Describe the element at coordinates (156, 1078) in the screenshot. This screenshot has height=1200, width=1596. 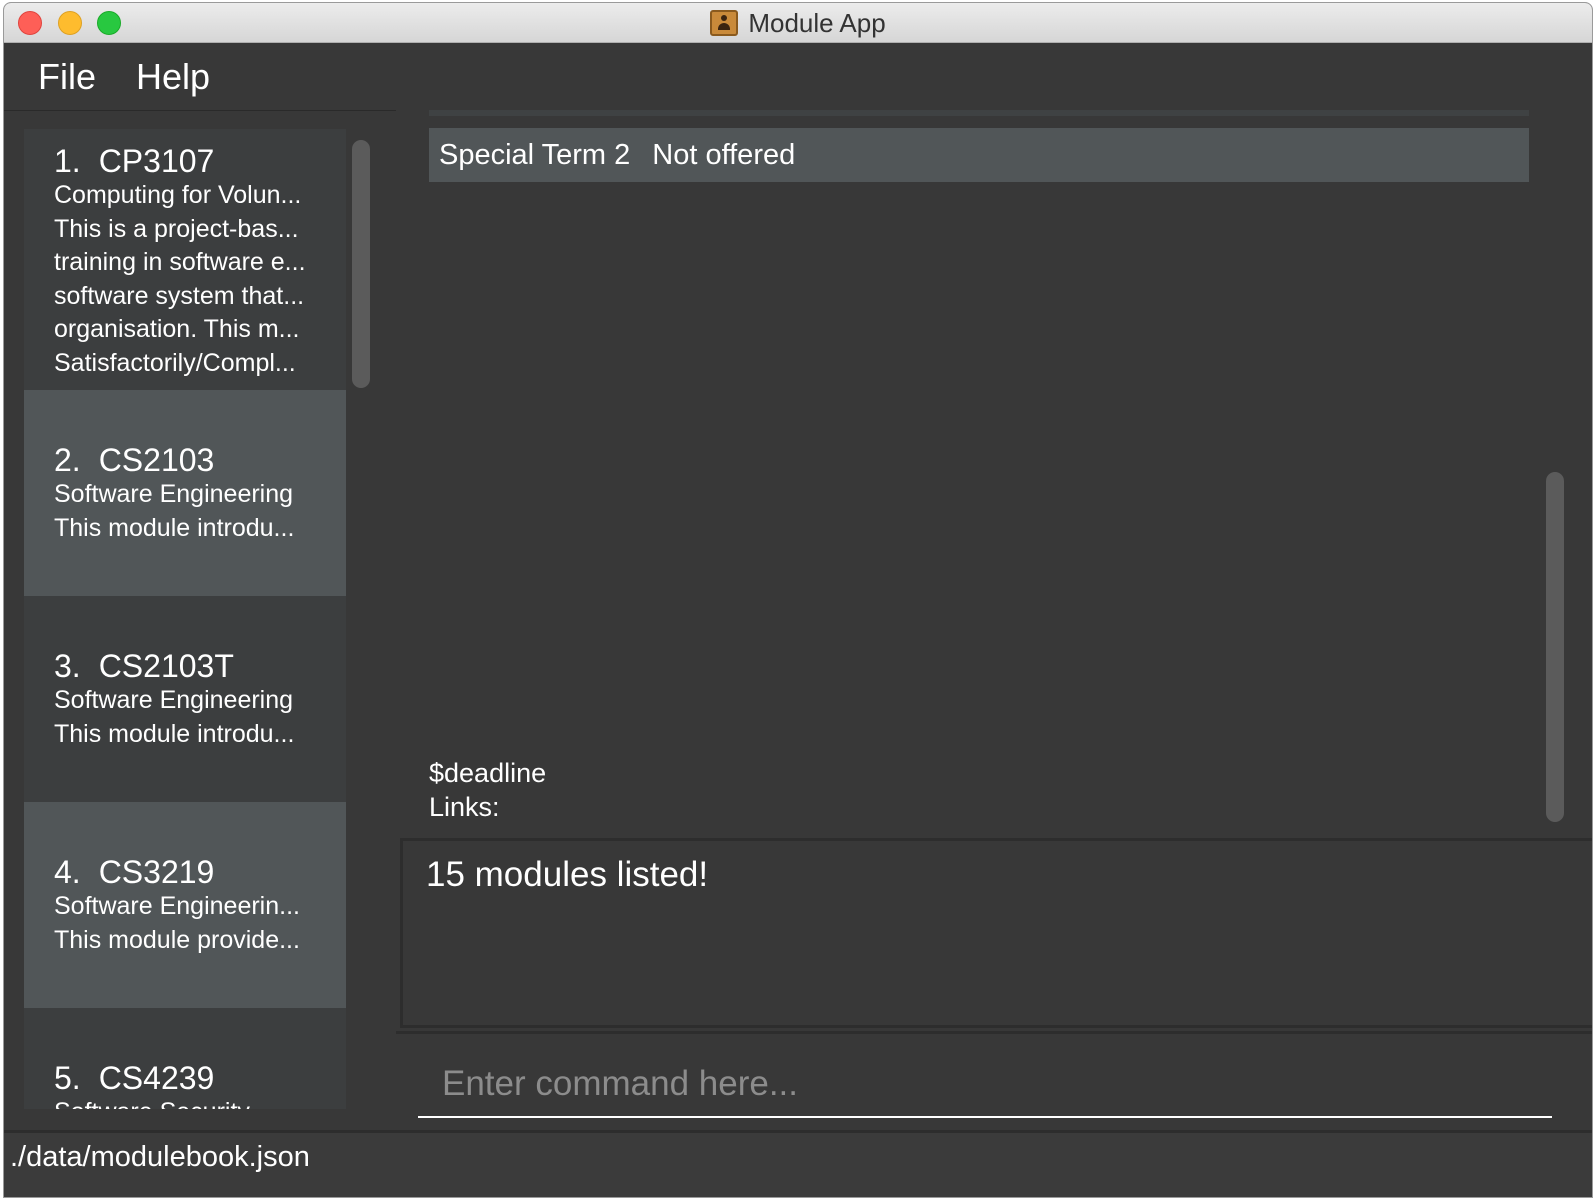
I see `module-code: CS4239` at that location.